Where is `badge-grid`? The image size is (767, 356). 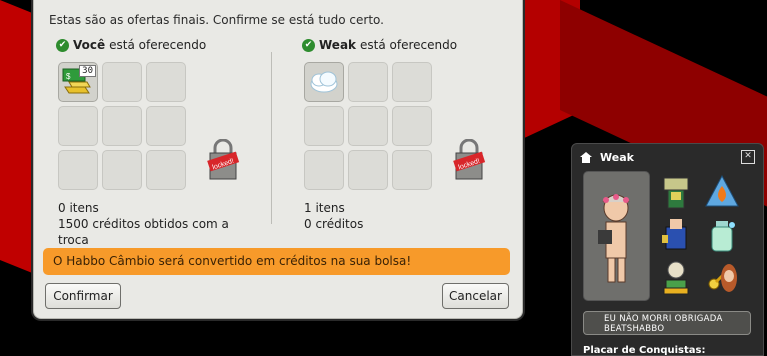
badge-grid is located at coordinates (700, 235).